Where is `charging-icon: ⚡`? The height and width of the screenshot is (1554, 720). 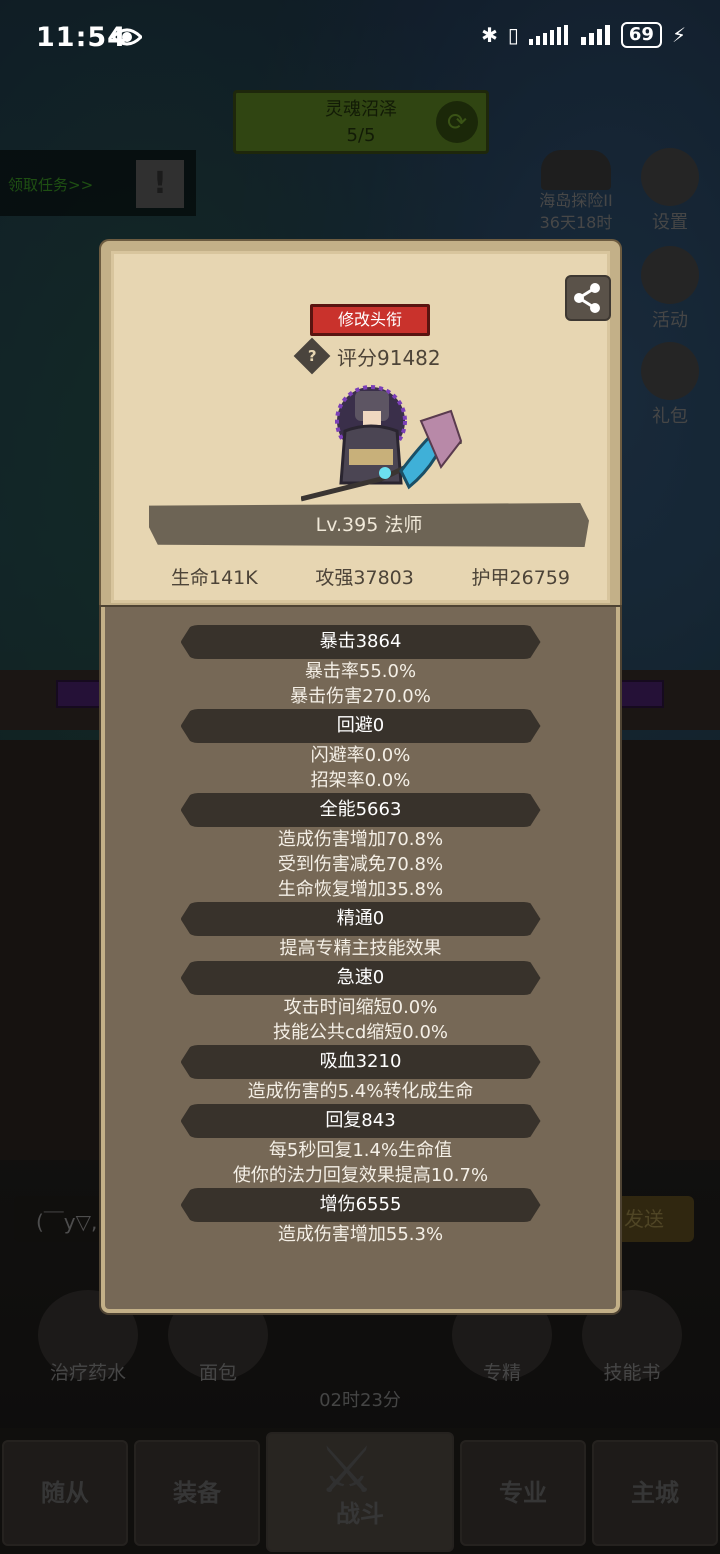
charging-icon: ⚡ is located at coordinates (678, 35).